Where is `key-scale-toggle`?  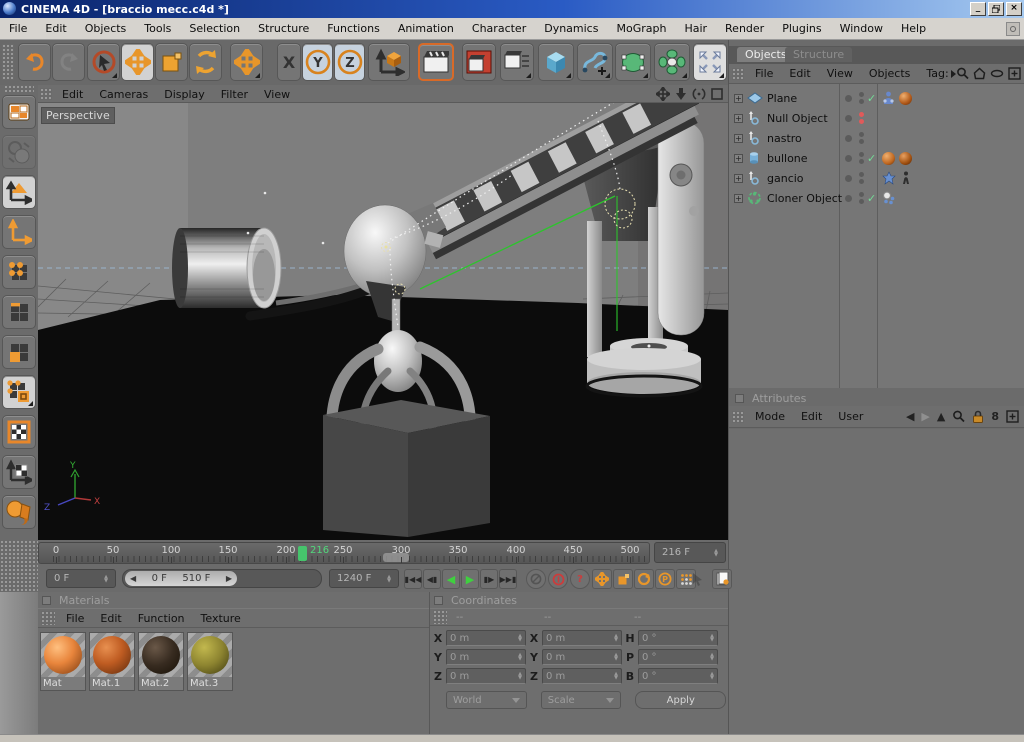
key-scale-toggle is located at coordinates (623, 579).